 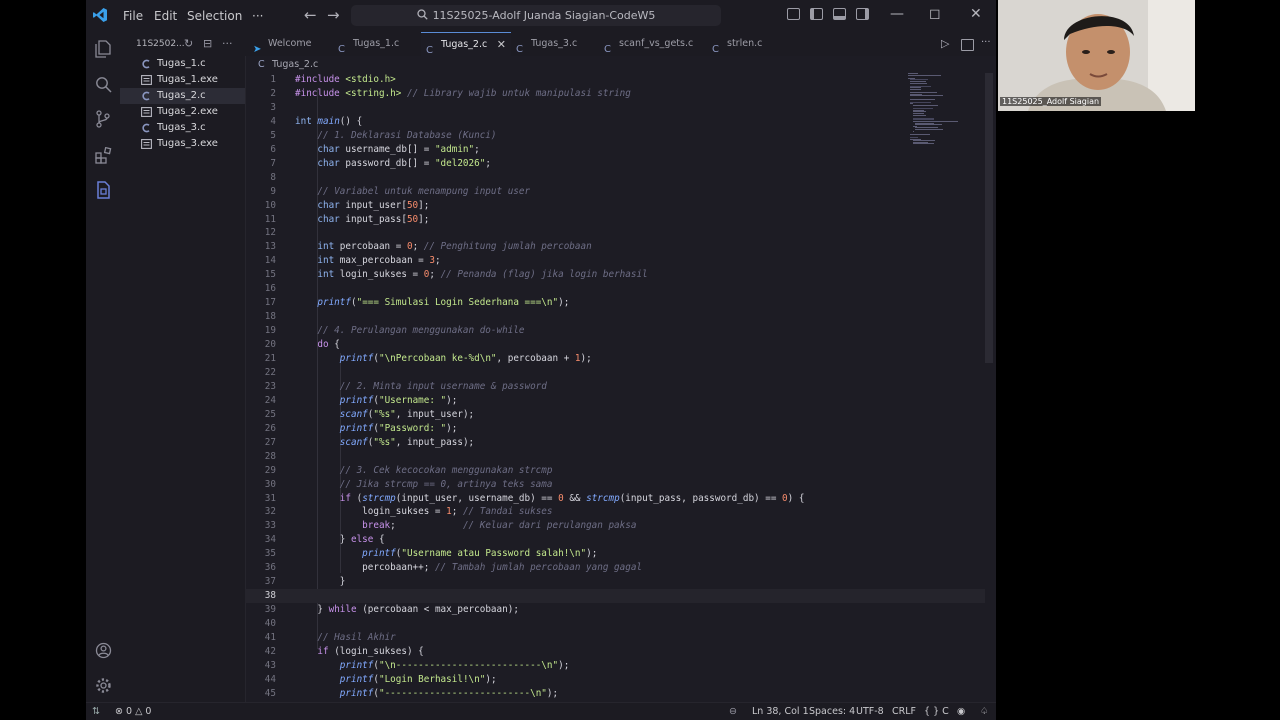 I want to click on line-ending: CRLF, so click(x=904, y=711).